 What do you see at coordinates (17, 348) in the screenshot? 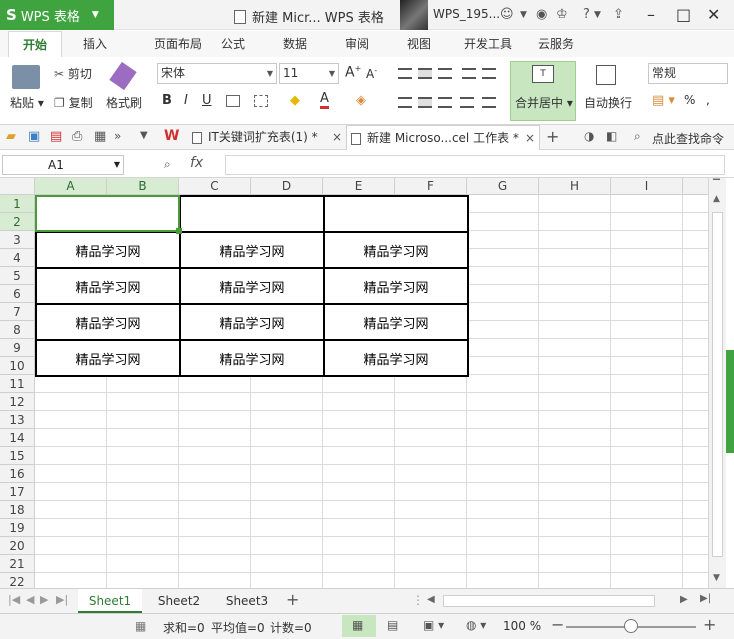
I see `row-header-9: 9` at bounding box center [17, 348].